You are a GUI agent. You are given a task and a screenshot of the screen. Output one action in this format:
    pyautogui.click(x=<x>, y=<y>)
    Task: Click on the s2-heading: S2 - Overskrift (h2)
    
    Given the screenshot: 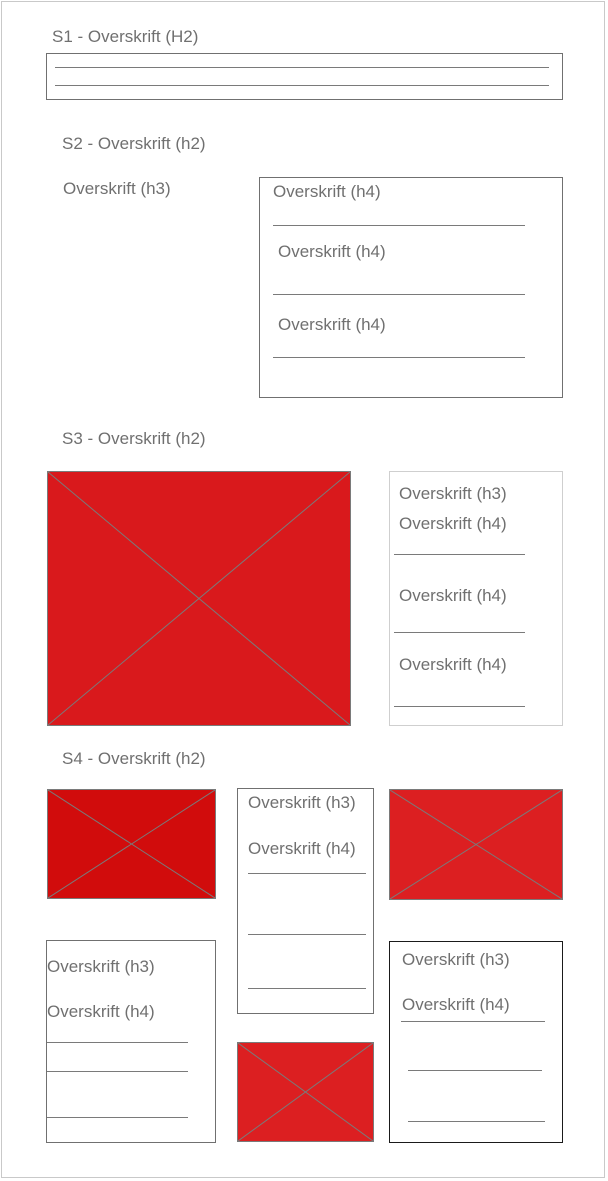 What is the action you would take?
    pyautogui.click(x=134, y=143)
    